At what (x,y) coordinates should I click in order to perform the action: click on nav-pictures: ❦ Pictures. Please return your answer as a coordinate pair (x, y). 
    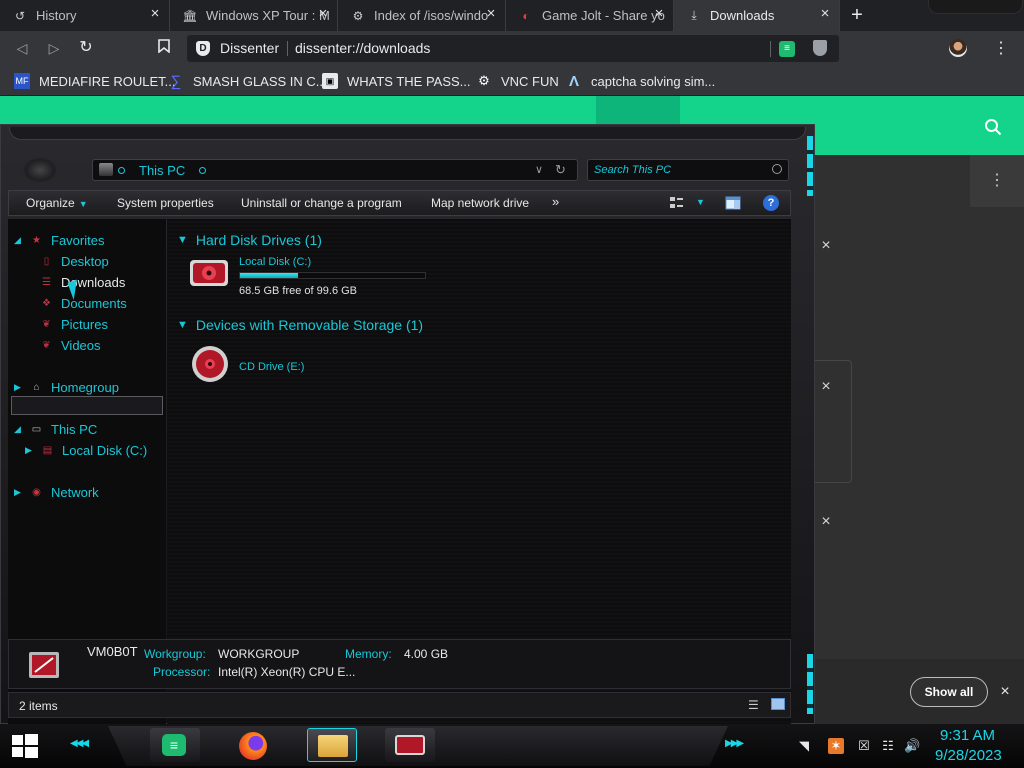
    Looking at the image, I should click on (74, 324).